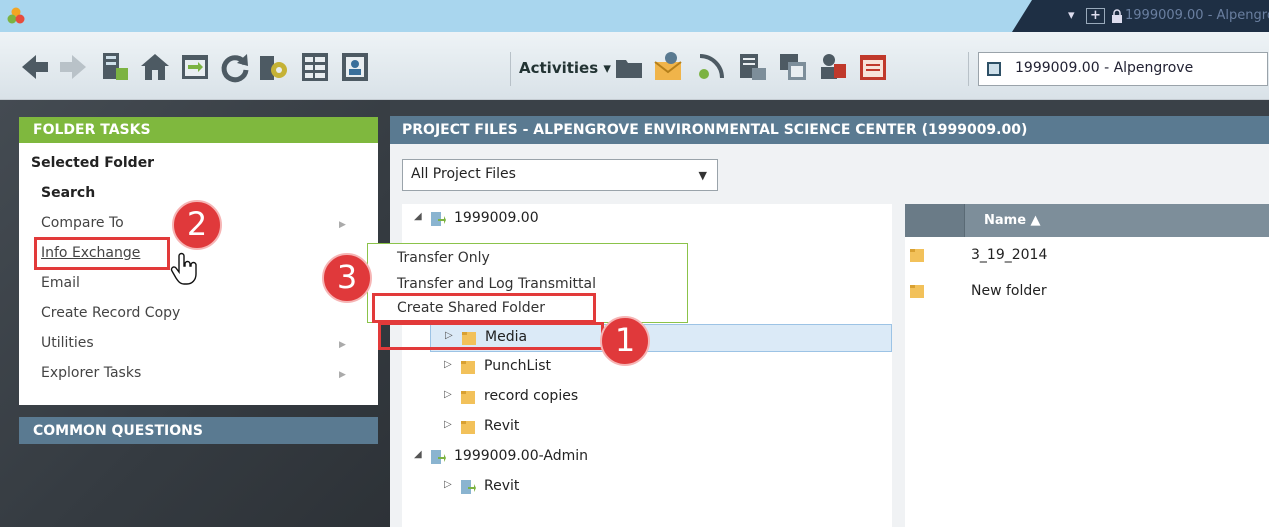  What do you see at coordinates (235, 67) in the screenshot?
I see `refresh-icon` at bounding box center [235, 67].